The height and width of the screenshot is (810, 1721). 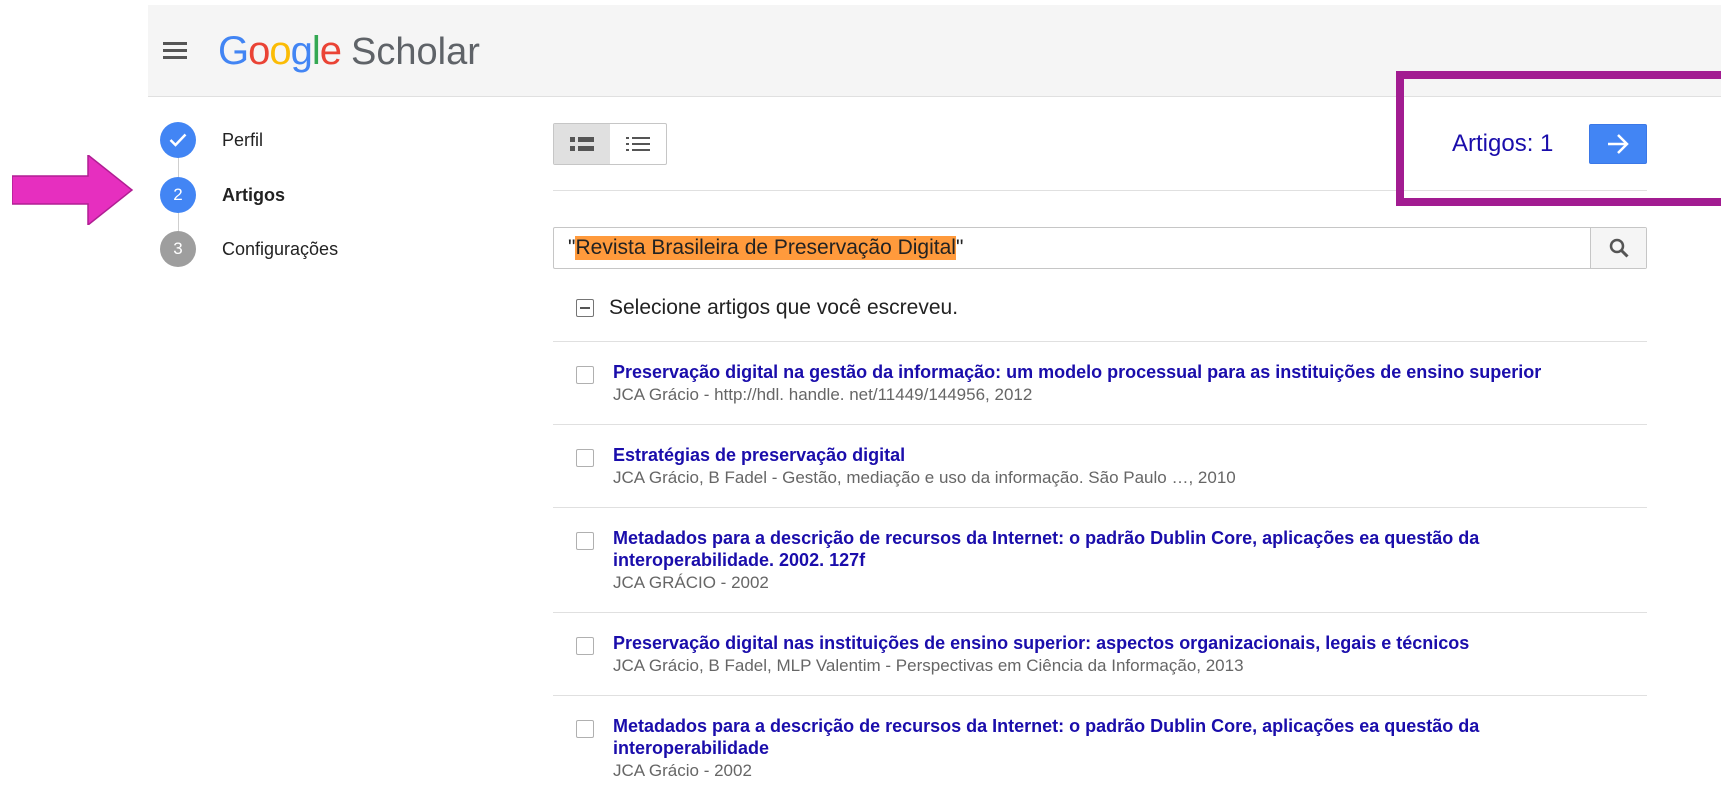 What do you see at coordinates (301, 51) in the screenshot?
I see `logo-letter: g` at bounding box center [301, 51].